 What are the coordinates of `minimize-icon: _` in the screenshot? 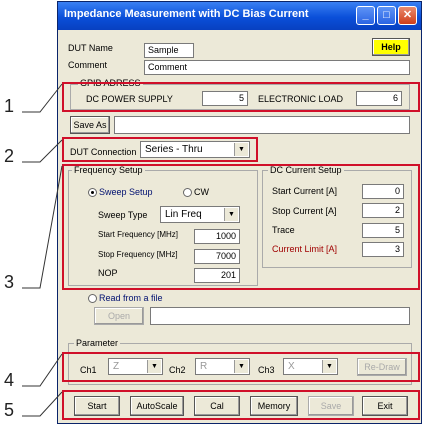 It's located at (365, 15).